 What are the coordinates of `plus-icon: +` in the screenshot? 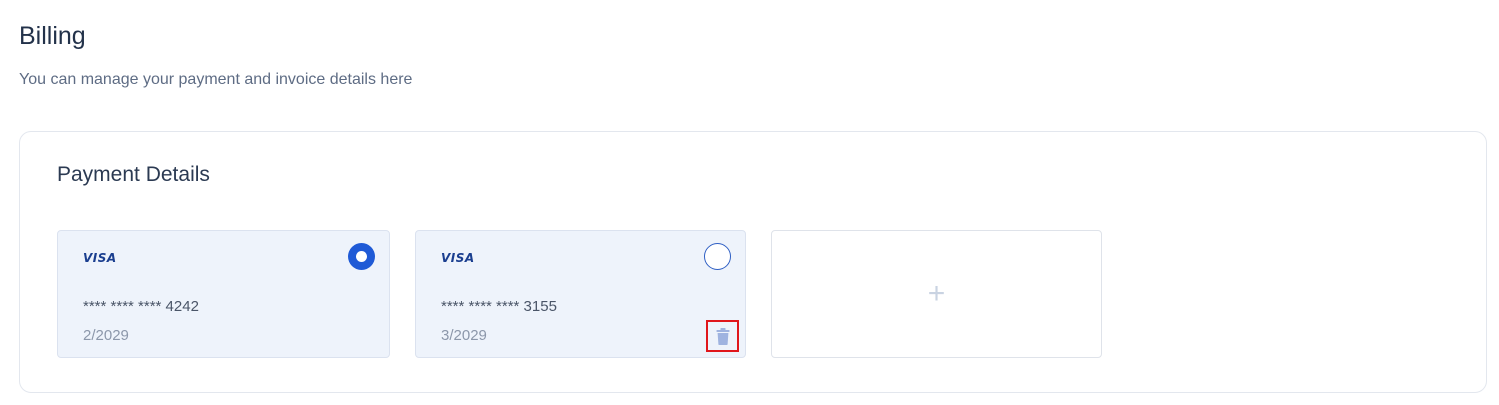 It's located at (936, 293).